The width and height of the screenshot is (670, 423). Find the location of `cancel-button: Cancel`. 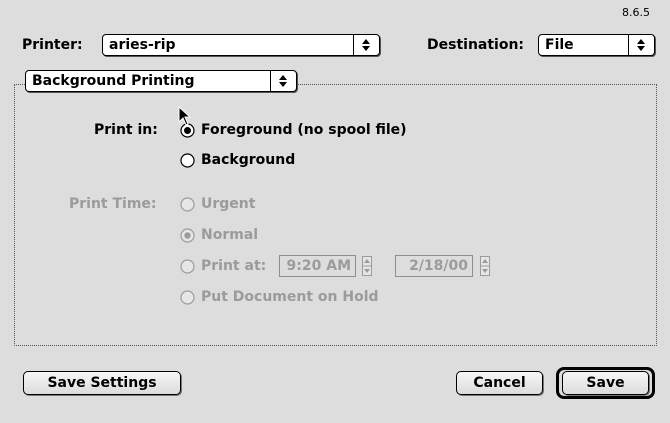

cancel-button: Cancel is located at coordinates (499, 383).